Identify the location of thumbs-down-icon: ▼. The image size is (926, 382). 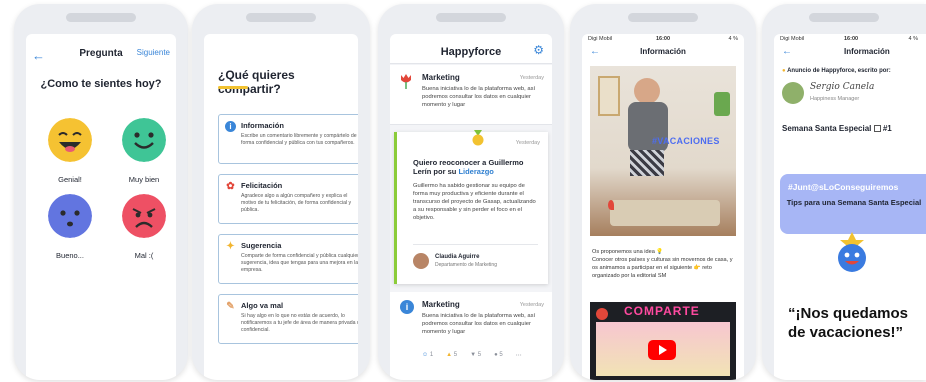
(473, 355).